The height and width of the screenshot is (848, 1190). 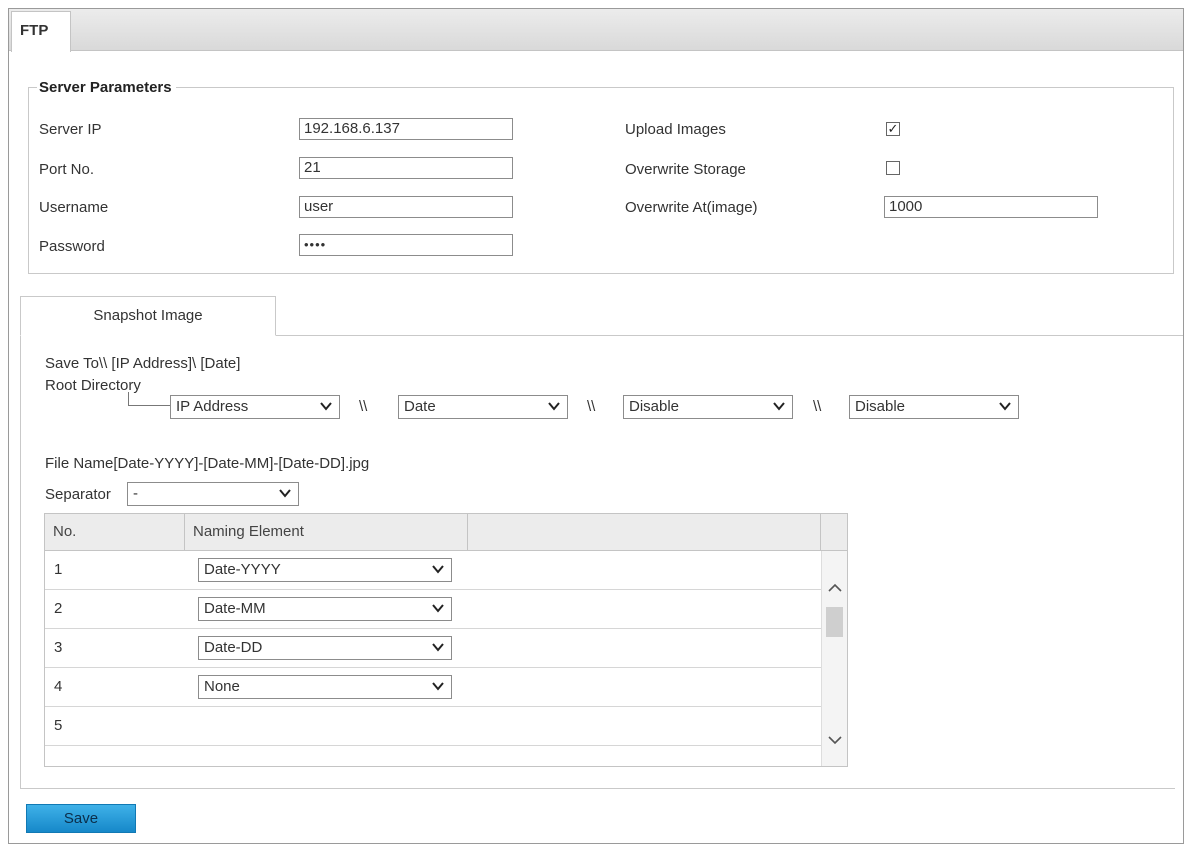 I want to click on overwrite-storage-checkbox, so click(x=893, y=168).